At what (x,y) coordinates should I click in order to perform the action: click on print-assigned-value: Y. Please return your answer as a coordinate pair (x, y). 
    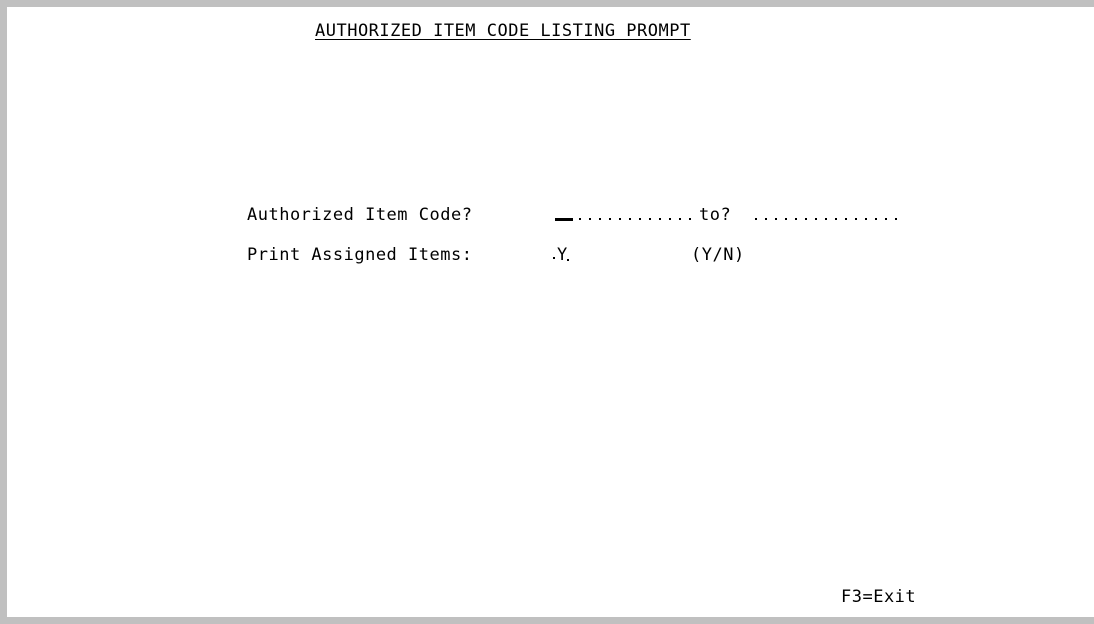
    Looking at the image, I should click on (562, 255).